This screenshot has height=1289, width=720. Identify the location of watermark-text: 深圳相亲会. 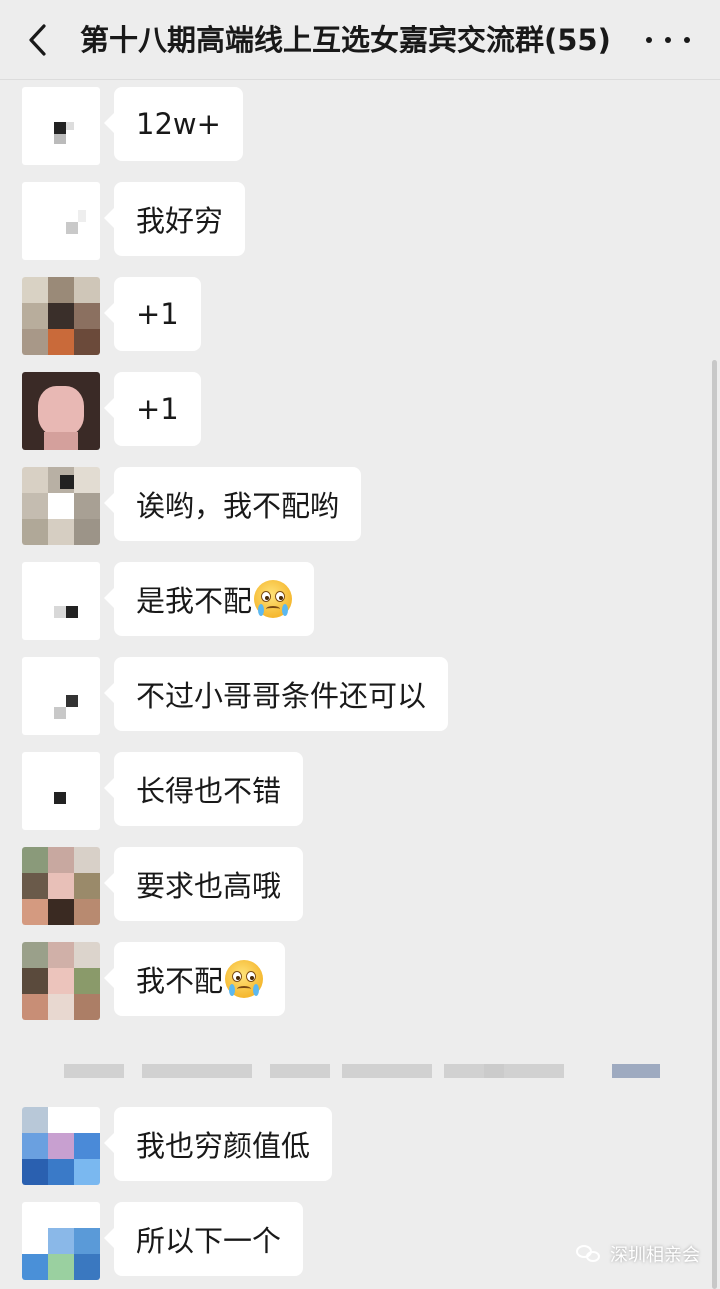
(655, 1255).